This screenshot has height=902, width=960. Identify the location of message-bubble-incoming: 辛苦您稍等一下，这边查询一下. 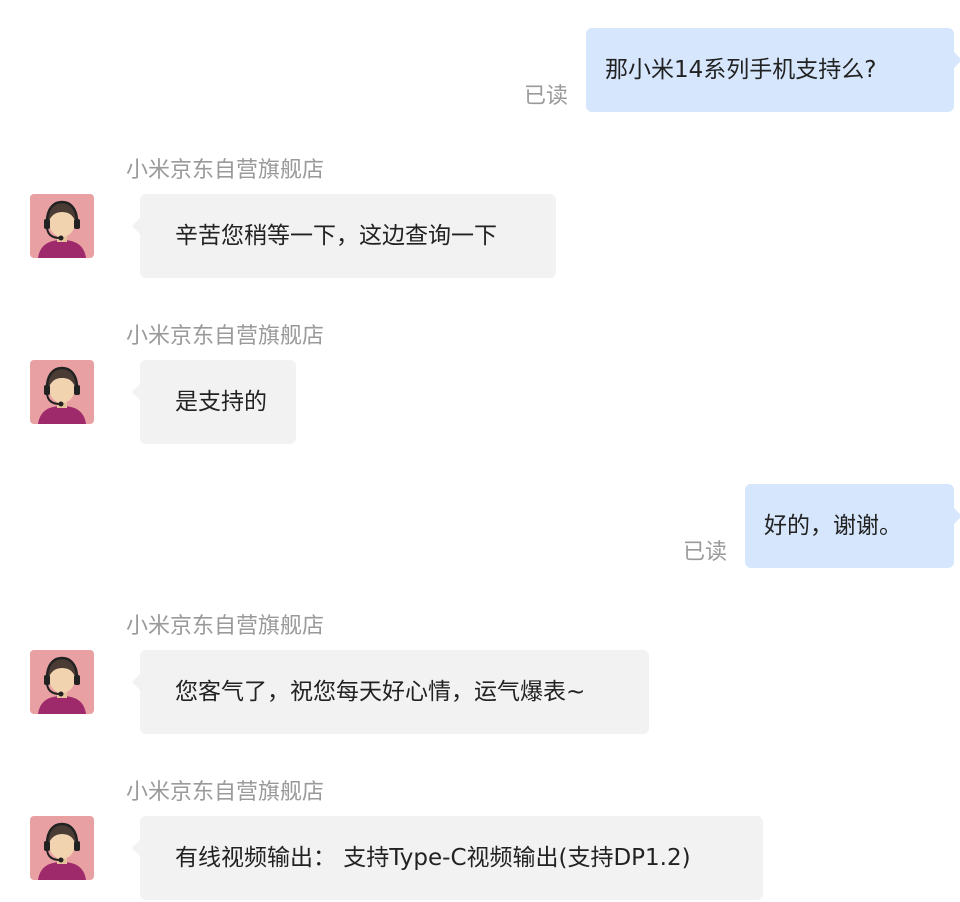
(344, 236).